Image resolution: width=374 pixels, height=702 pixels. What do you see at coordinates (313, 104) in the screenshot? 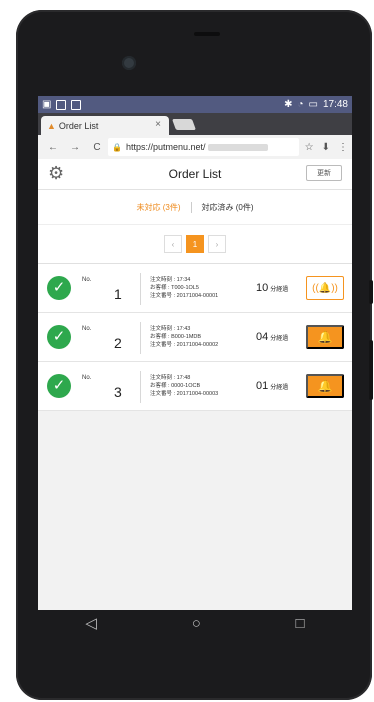
I see `battery-icon: ▭` at bounding box center [313, 104].